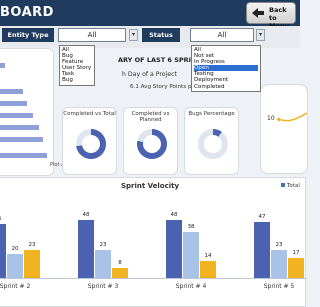 This screenshot has width=320, height=307. I want to click on bugs-percentage-card: Bugs Percentage, so click(211, 141).